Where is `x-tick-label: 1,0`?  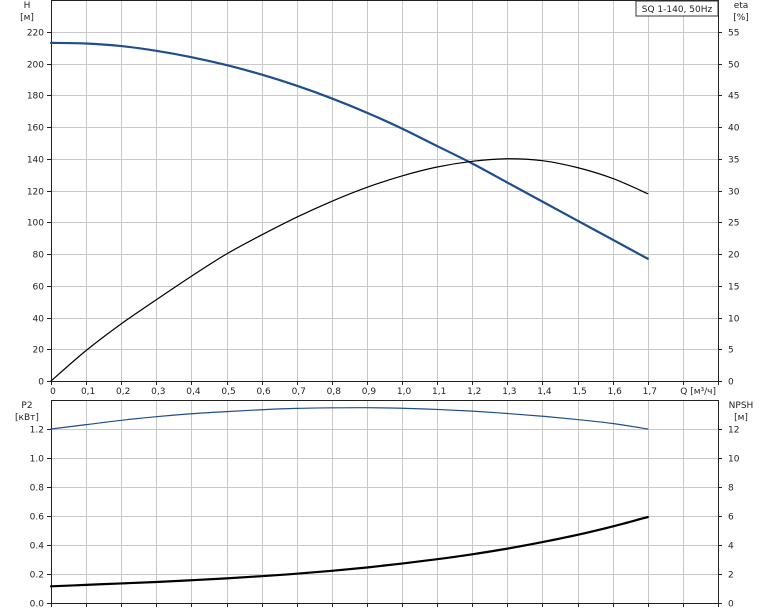 x-tick-label: 1,0 is located at coordinates (404, 392).